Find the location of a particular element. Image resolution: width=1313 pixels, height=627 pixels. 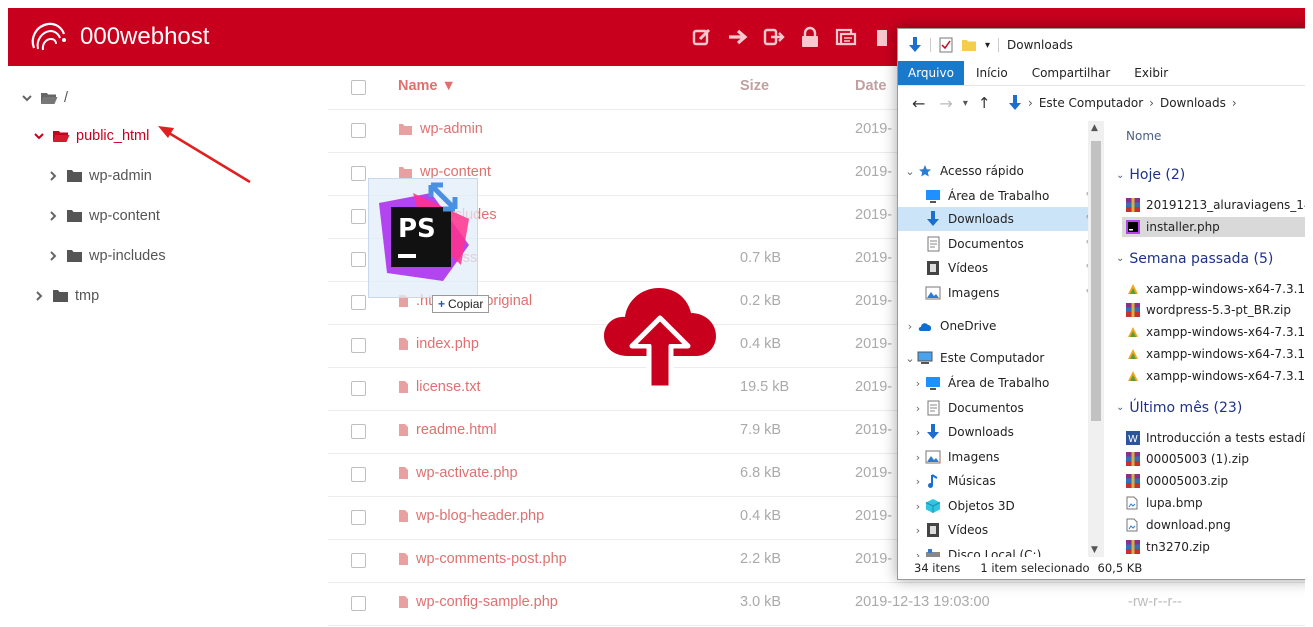

nav-item-rea-de-trabalho: Área de Trabalho✎ is located at coordinates (1000, 196).